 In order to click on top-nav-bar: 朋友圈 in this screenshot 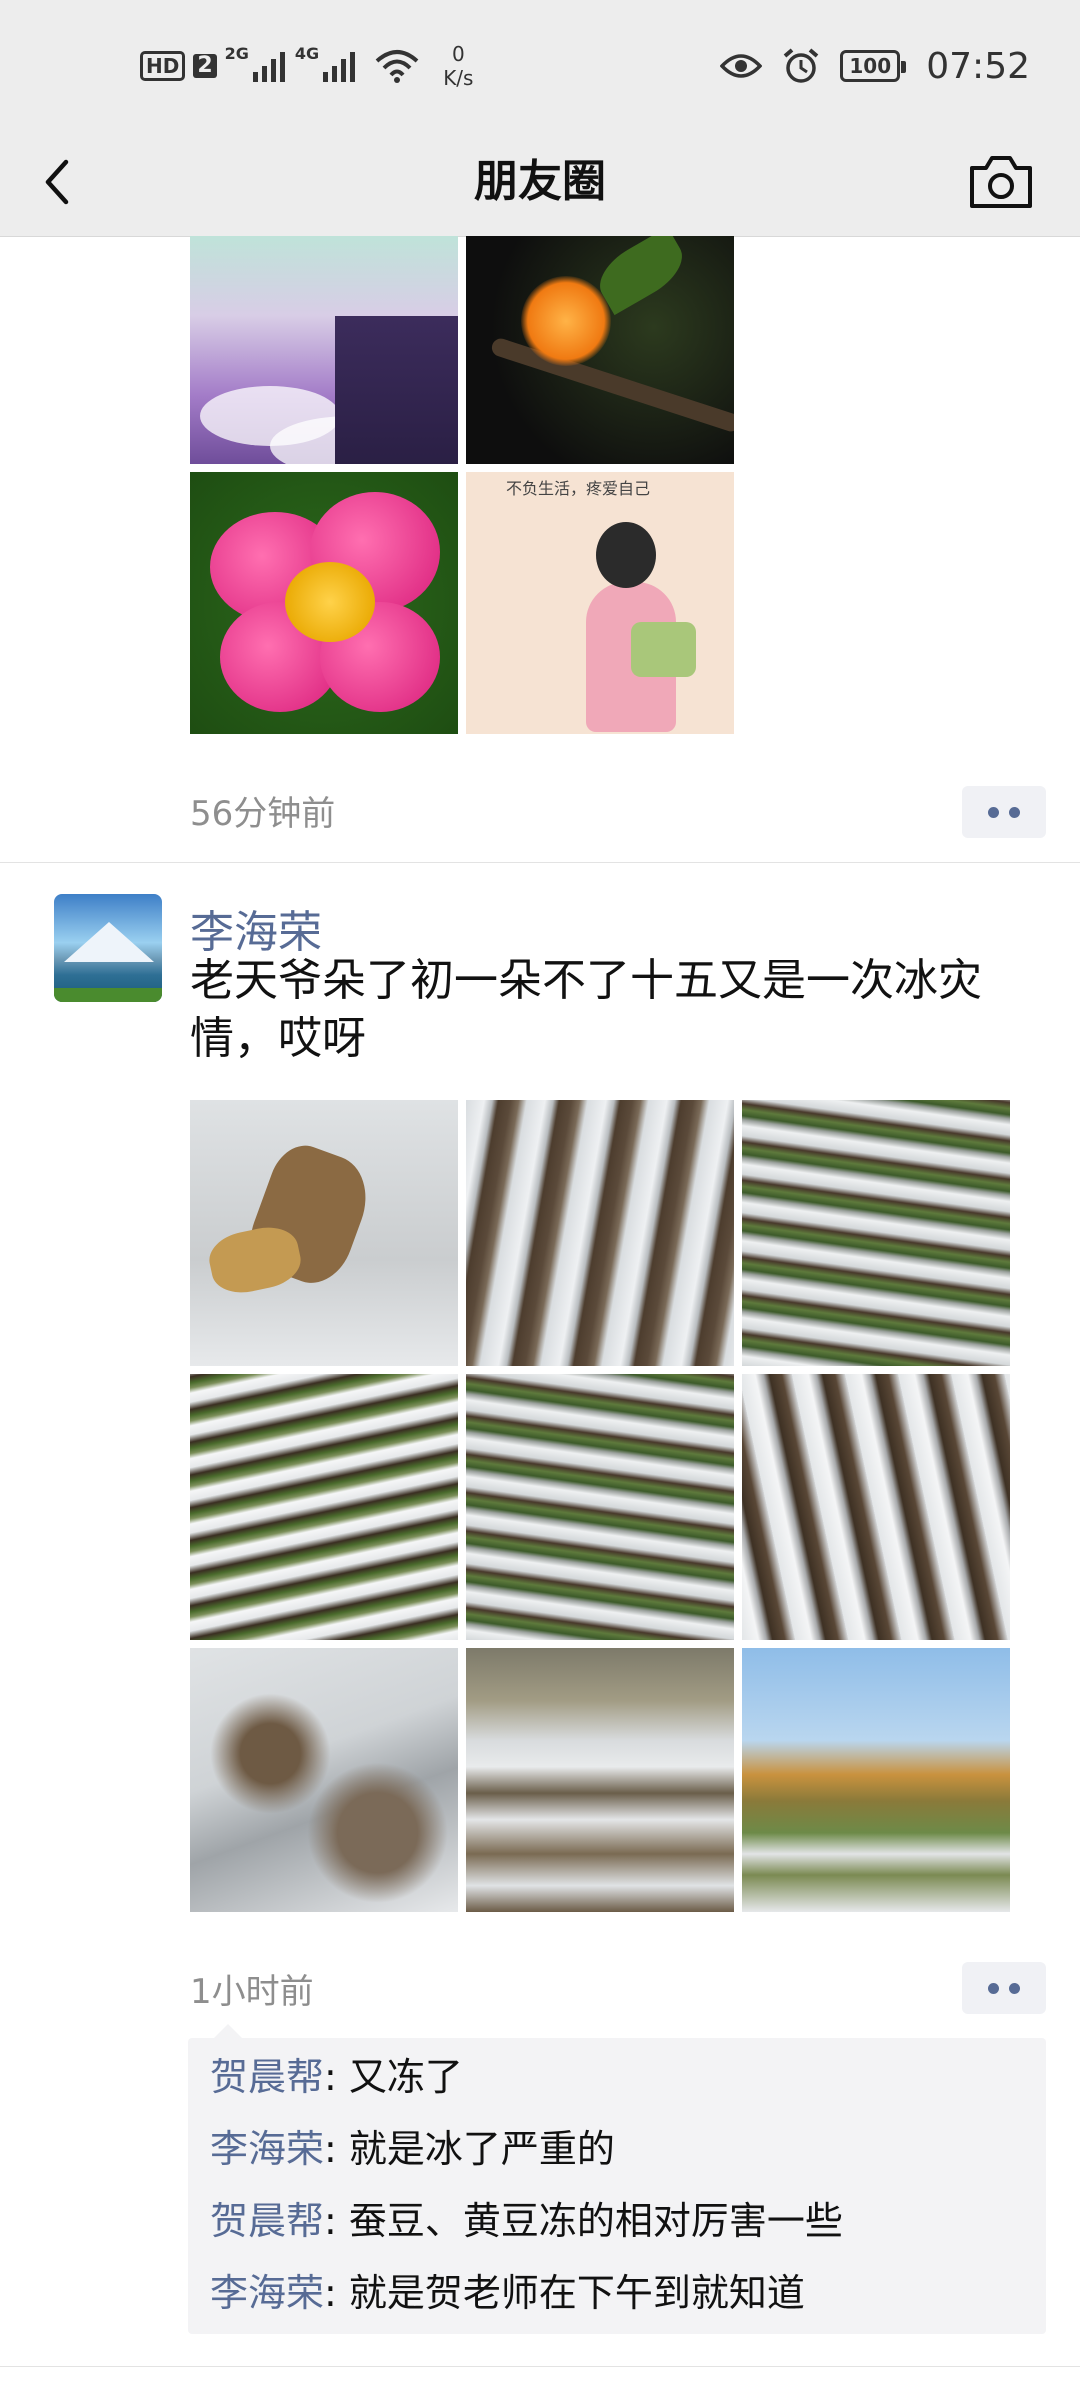, I will do `click(540, 182)`.